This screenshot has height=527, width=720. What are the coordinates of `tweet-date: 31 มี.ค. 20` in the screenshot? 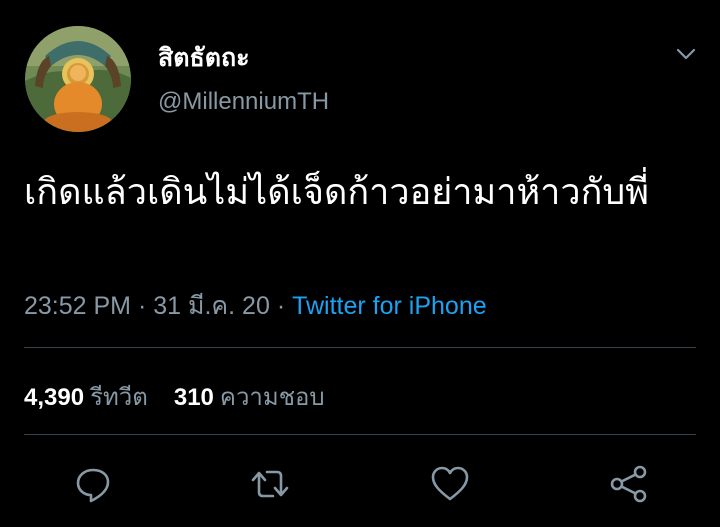 It's located at (211, 306).